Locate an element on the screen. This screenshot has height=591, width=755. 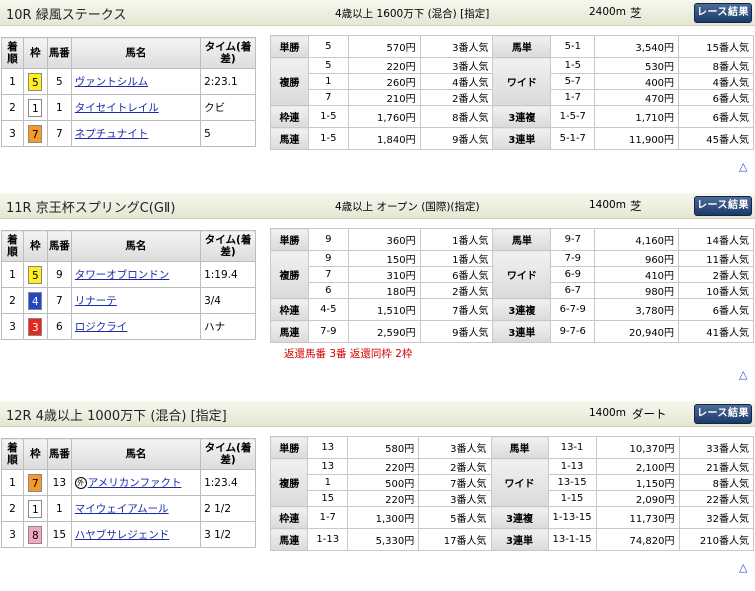
results-header-row: 着順枠馬番 馬名 タイム(着差) is located at coordinates (128, 246).